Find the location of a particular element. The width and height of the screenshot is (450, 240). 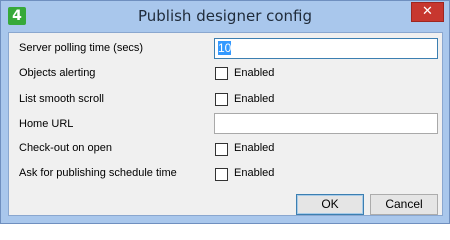

label-check-out-on-open: Check-out on open is located at coordinates (65, 148).